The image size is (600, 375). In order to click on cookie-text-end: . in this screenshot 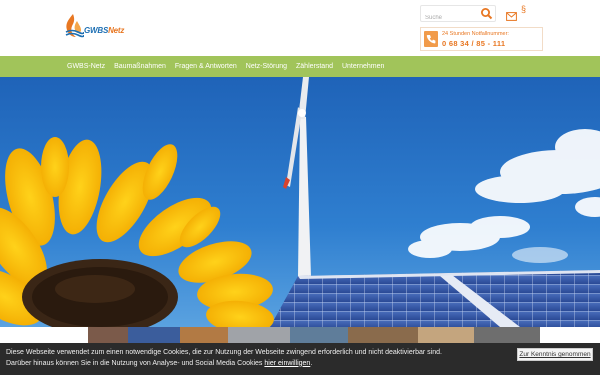, I will do `click(311, 363)`.